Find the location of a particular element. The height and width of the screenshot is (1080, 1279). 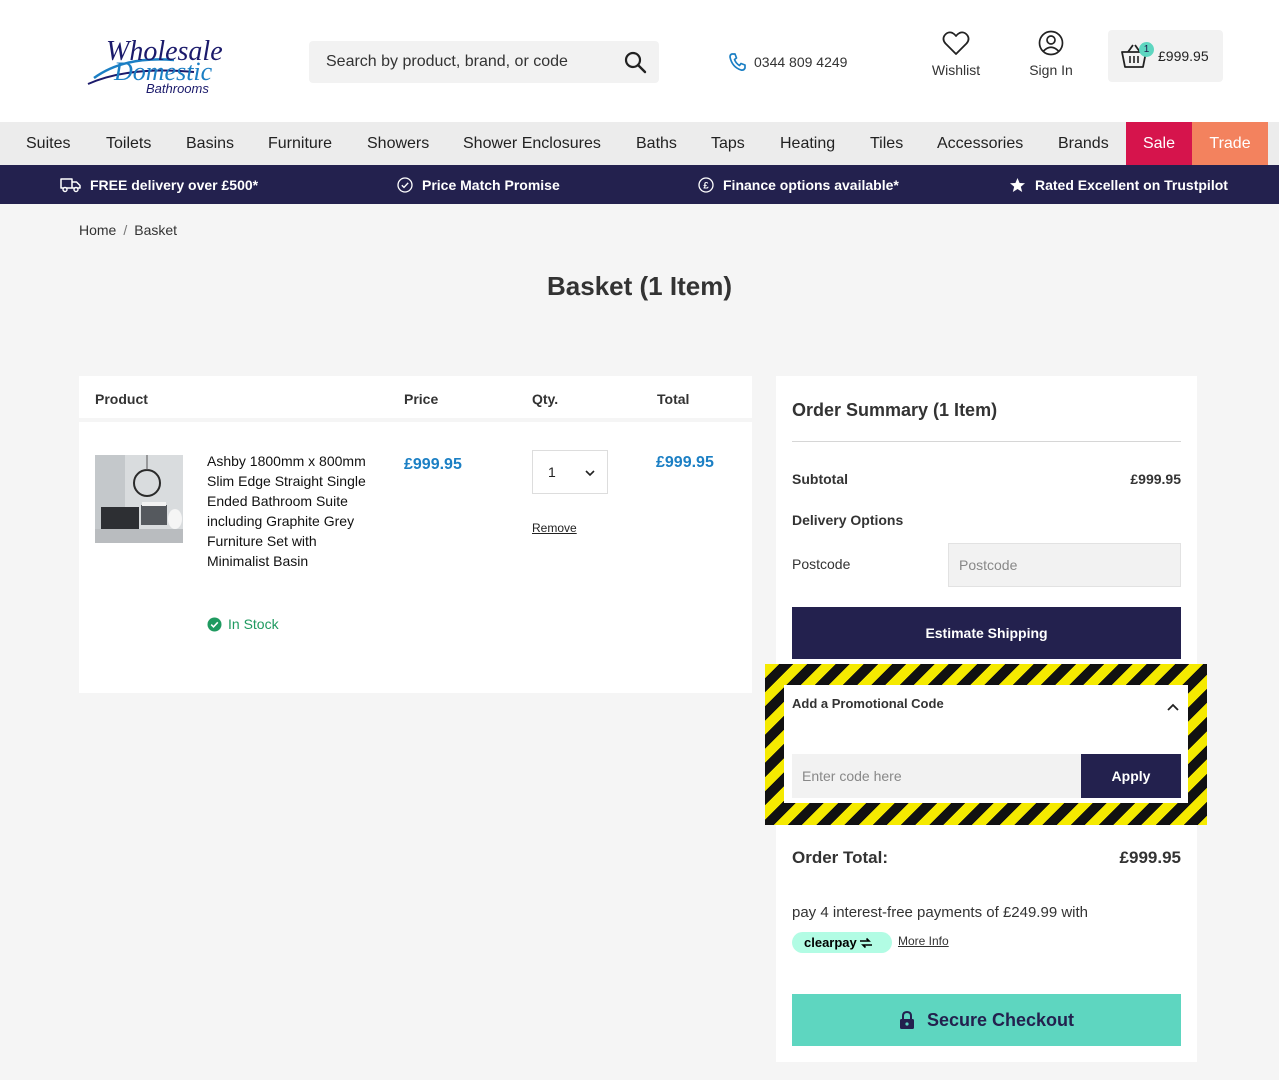

subtotal-value: £999.95 is located at coordinates (1155, 479).